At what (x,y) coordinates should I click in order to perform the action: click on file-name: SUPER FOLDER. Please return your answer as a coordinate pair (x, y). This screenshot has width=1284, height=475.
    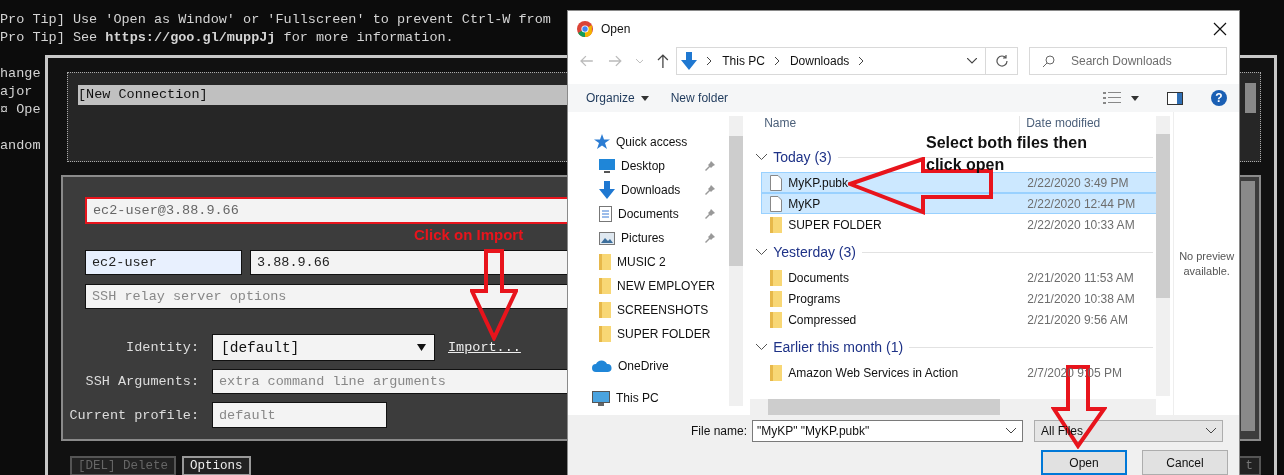
    Looking at the image, I should click on (835, 224).